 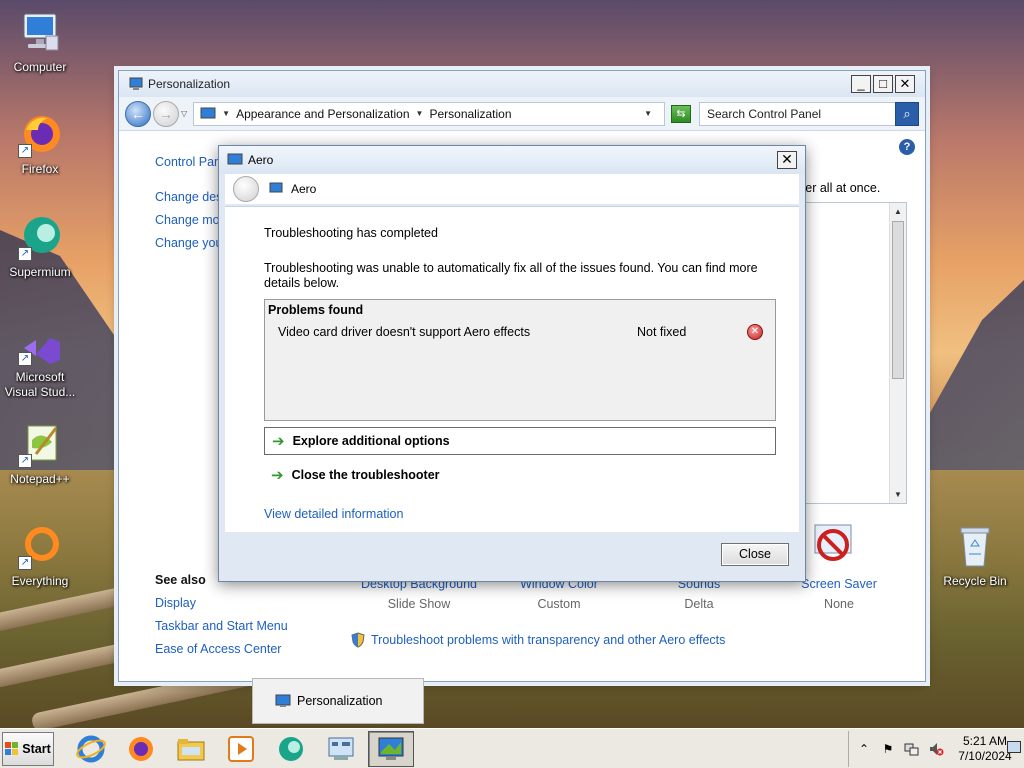 What do you see at coordinates (855, 353) in the screenshot?
I see `theme-list: ▲ ▼` at bounding box center [855, 353].